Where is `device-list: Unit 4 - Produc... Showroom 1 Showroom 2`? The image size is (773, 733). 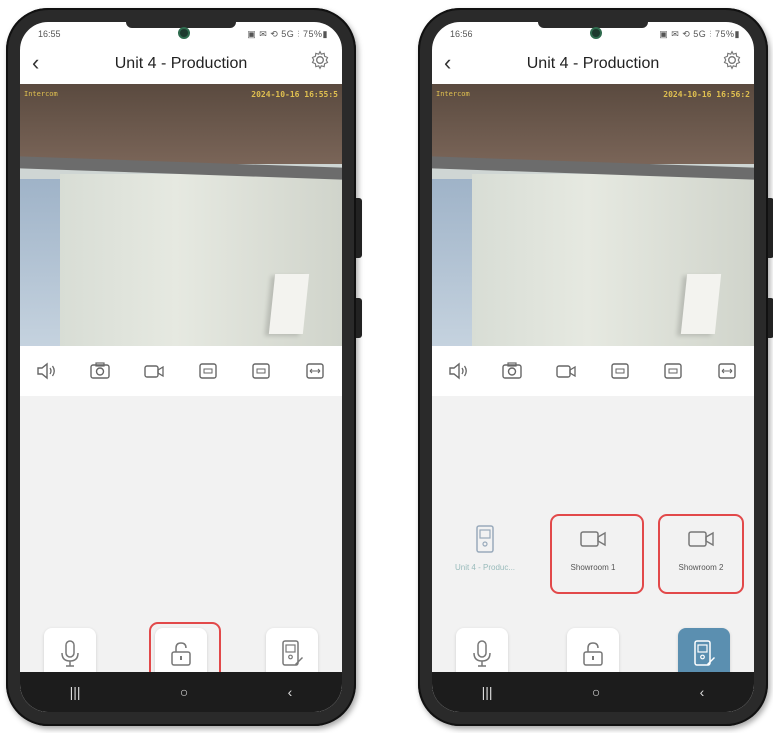 device-list: Unit 4 - Produc... Showroom 1 Showroom 2 is located at coordinates (593, 554).